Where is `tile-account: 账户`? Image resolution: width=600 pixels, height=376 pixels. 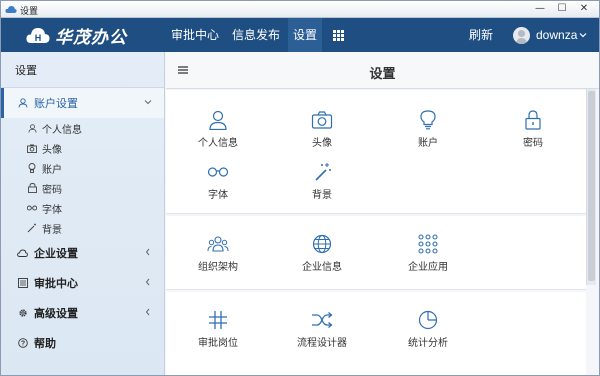
tile-account: 账户 is located at coordinates (428, 129).